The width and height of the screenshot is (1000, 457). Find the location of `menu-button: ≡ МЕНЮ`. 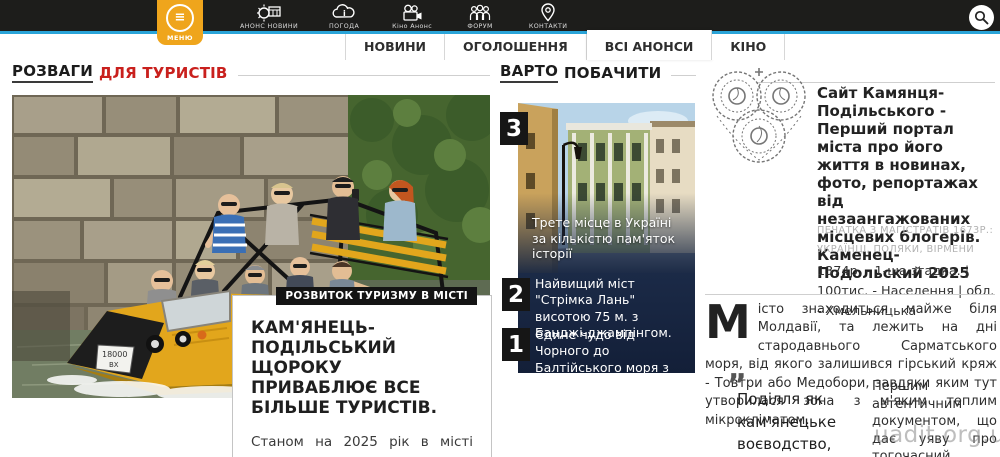

menu-button: ≡ МЕНЮ is located at coordinates (180, 22).